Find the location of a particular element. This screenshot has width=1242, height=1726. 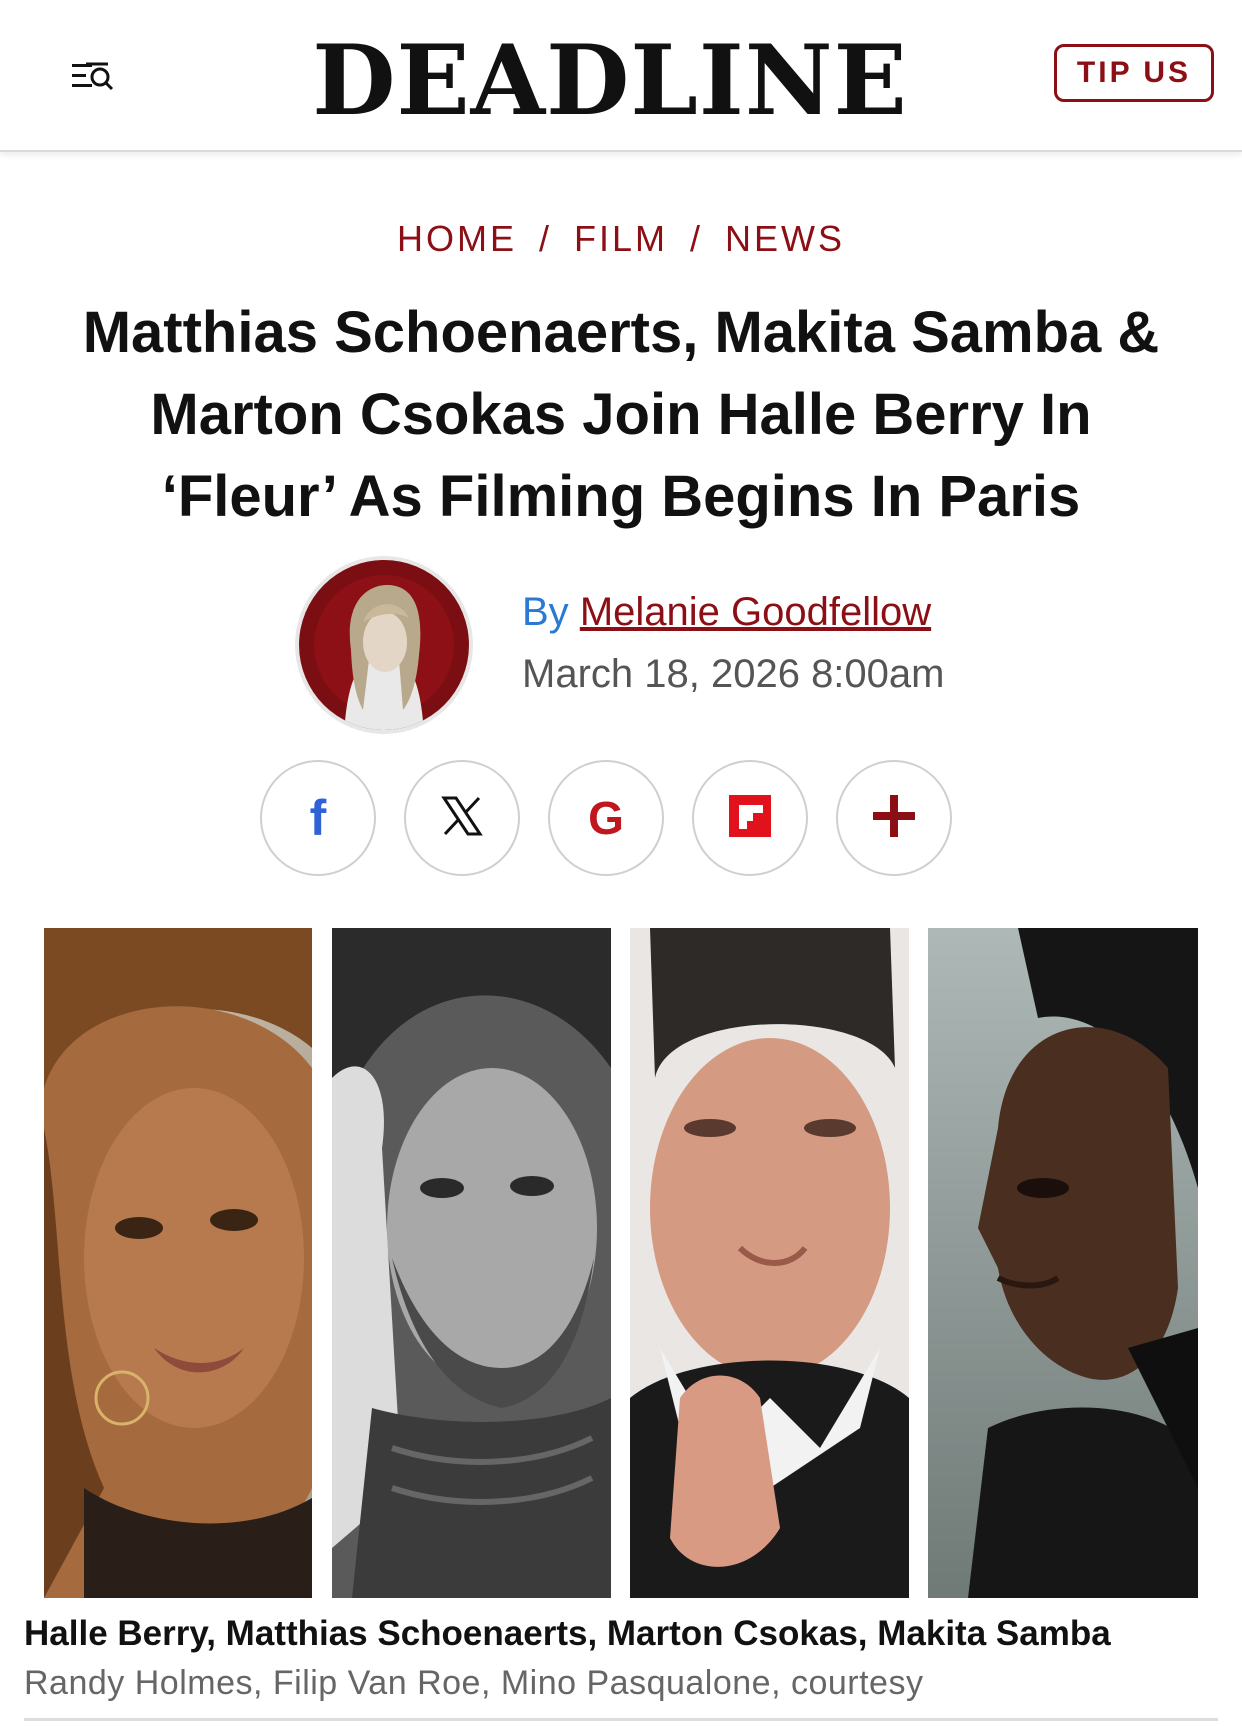

article-title-line: ‘Fleur’ As Filming Begins In Paris is located at coordinates (621, 496).